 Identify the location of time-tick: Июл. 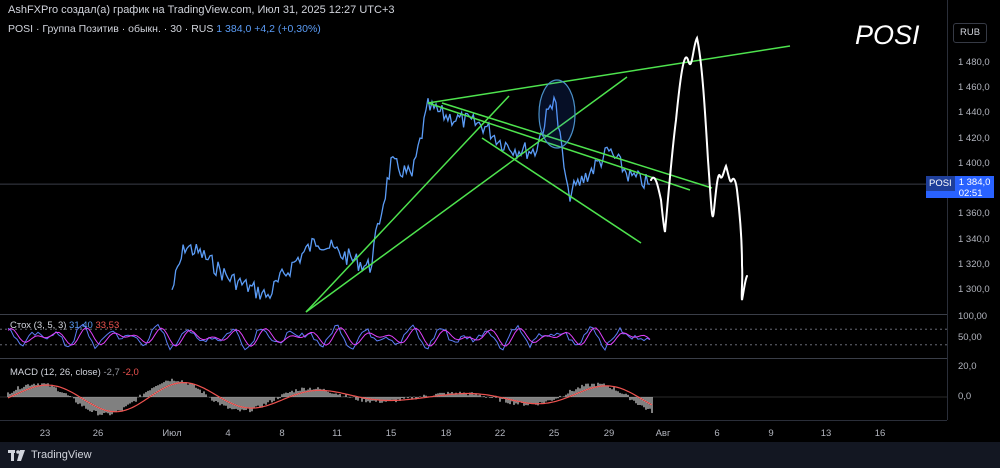
(172, 433).